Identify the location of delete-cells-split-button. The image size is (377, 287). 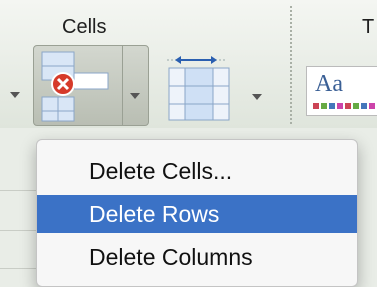
(91, 85).